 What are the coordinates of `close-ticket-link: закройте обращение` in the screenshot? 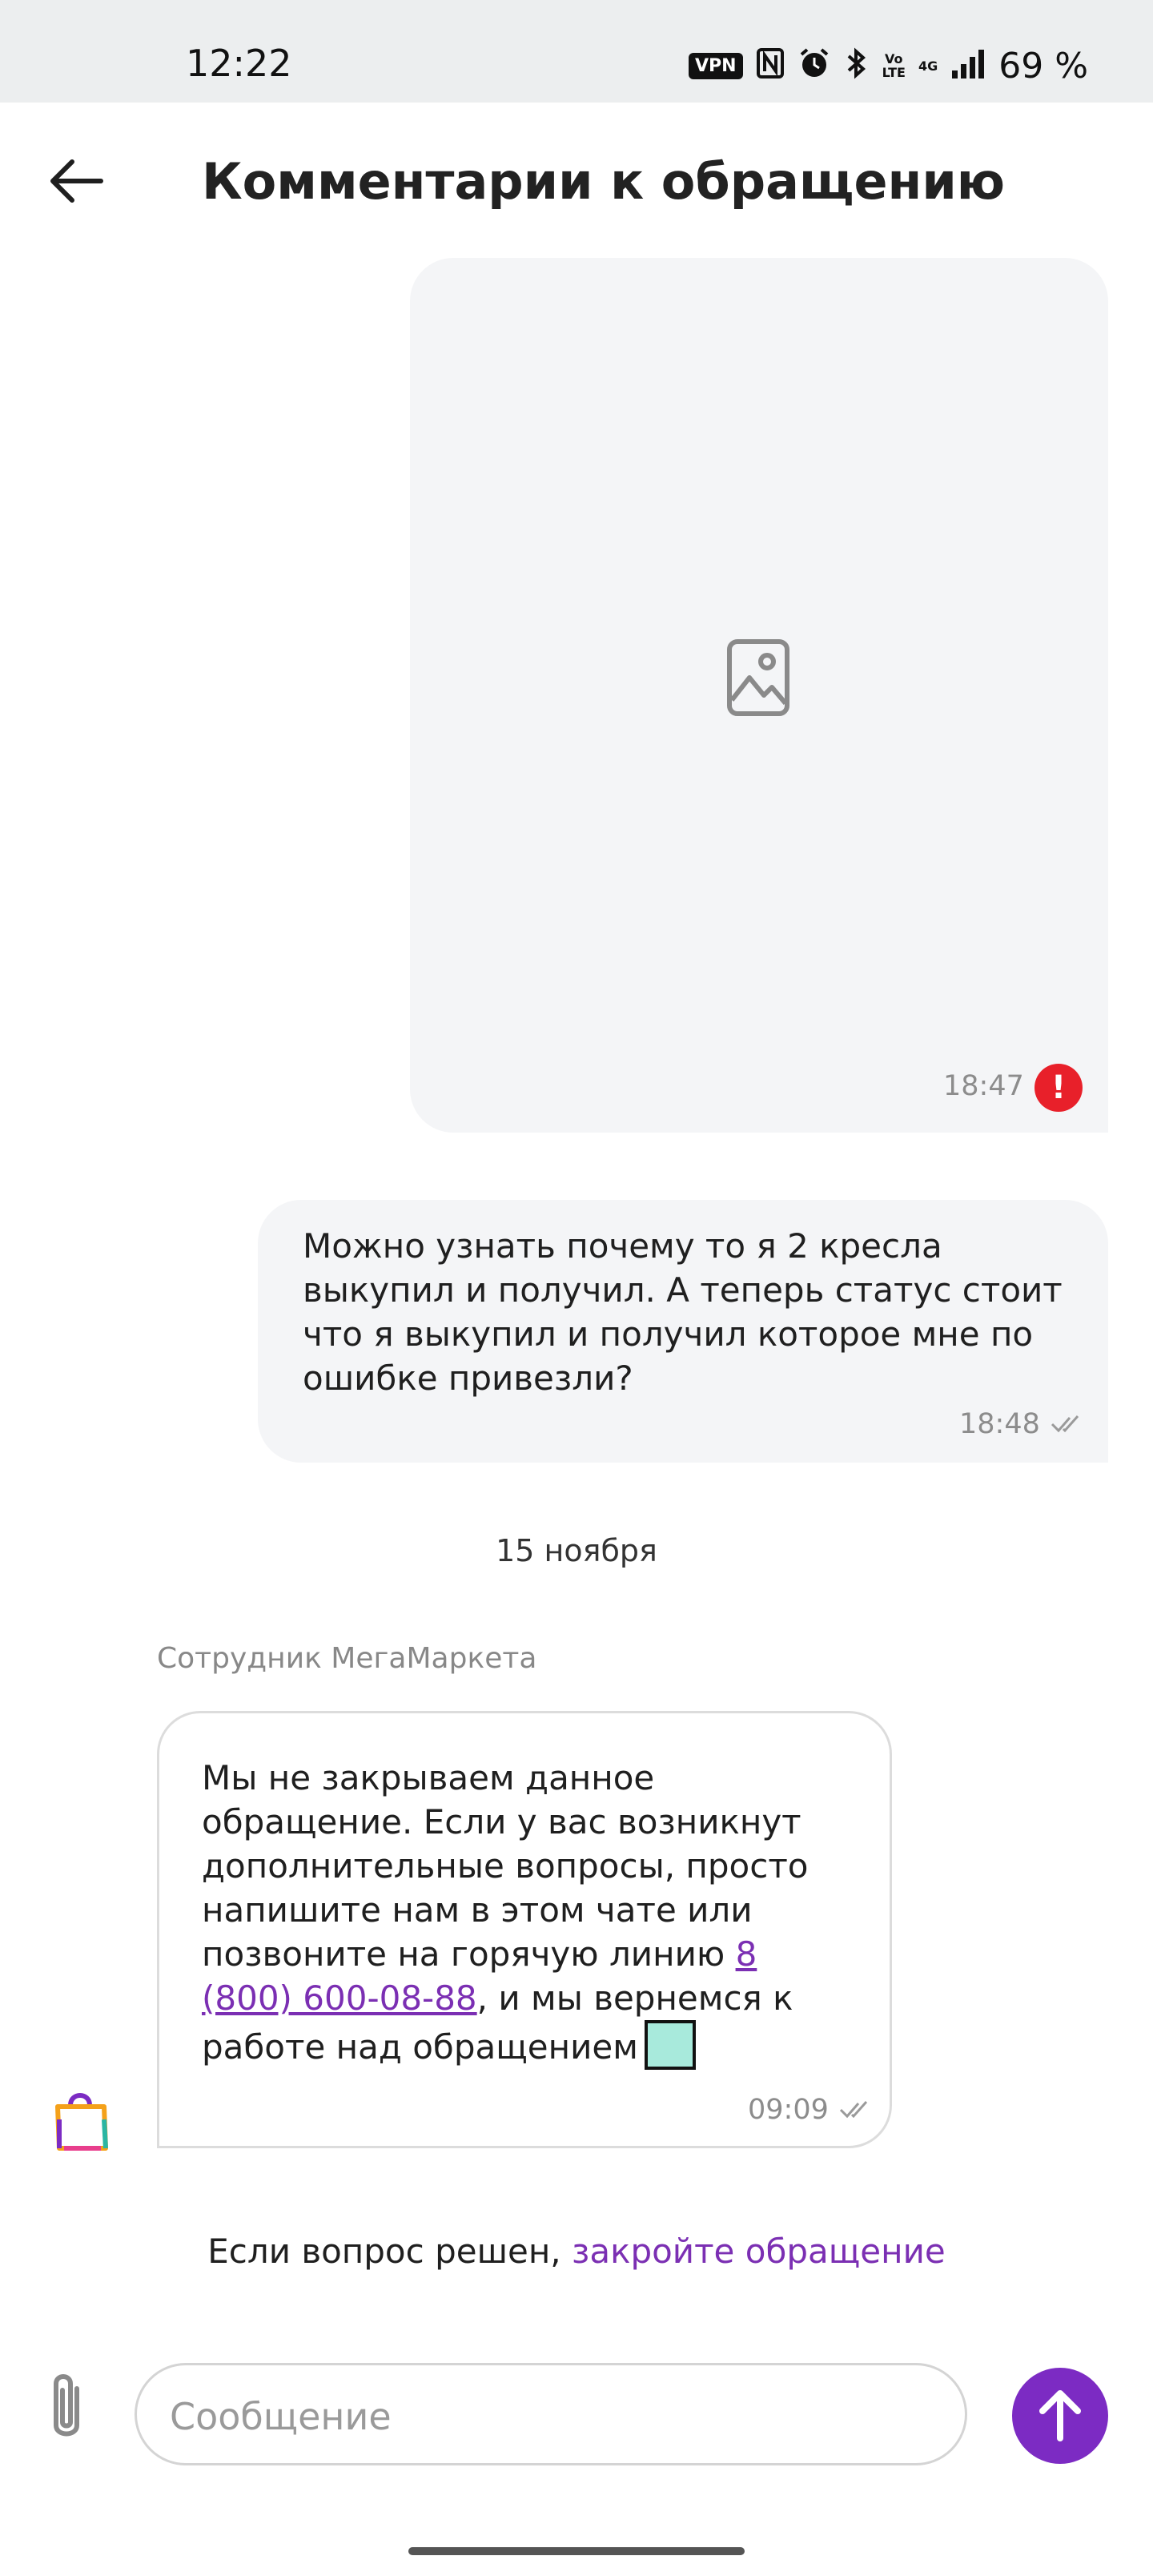 It's located at (759, 2251).